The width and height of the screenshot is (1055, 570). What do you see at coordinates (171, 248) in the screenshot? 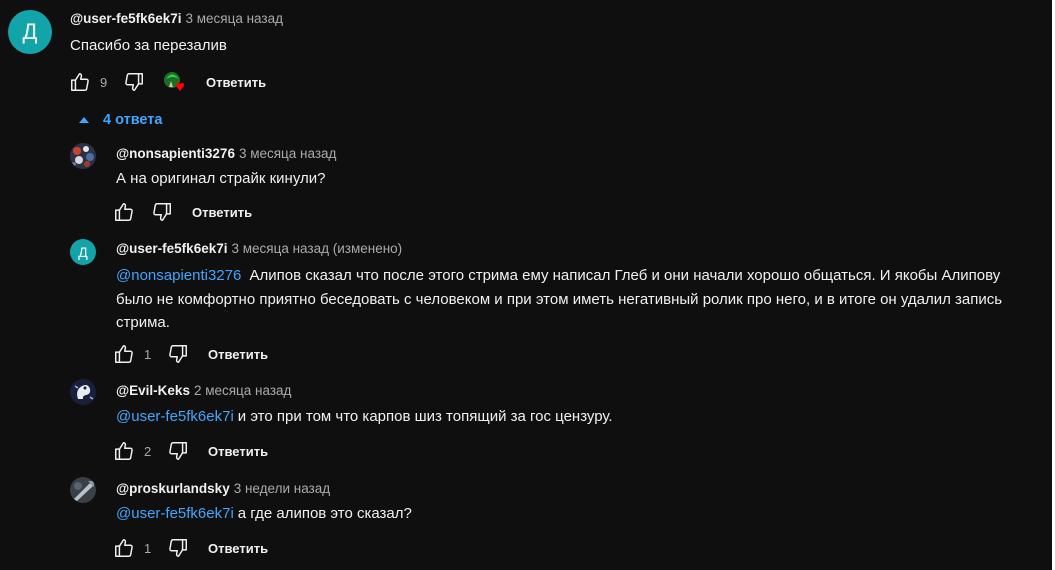
I see `reply-author: @user-fe5fk6ek7i` at bounding box center [171, 248].